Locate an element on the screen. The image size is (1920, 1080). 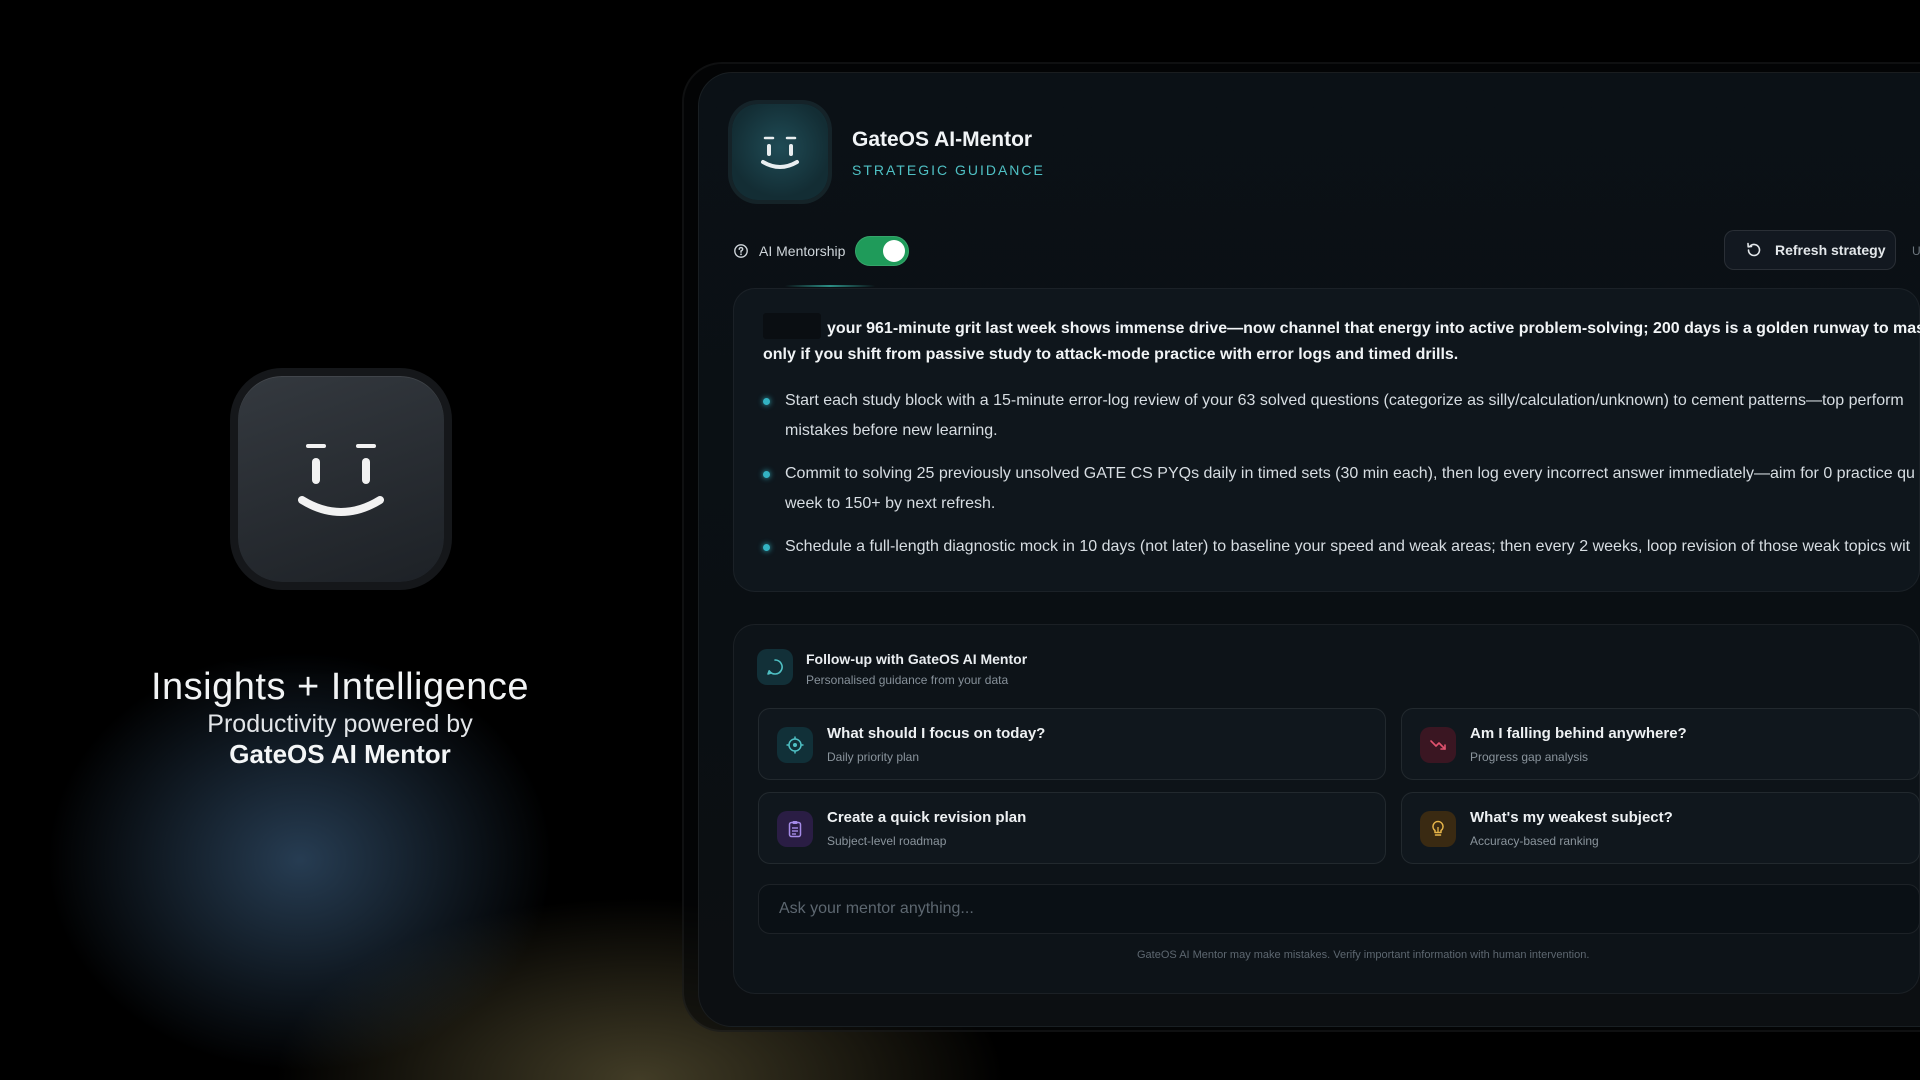
chat-bubble-icon is located at coordinates (775, 667).